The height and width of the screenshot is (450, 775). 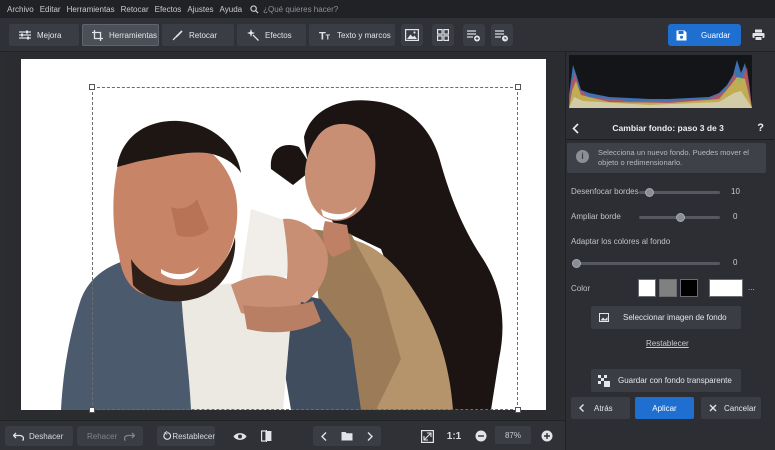 What do you see at coordinates (596, 216) in the screenshot?
I see `expand-border-label: Ampliar borde` at bounding box center [596, 216].